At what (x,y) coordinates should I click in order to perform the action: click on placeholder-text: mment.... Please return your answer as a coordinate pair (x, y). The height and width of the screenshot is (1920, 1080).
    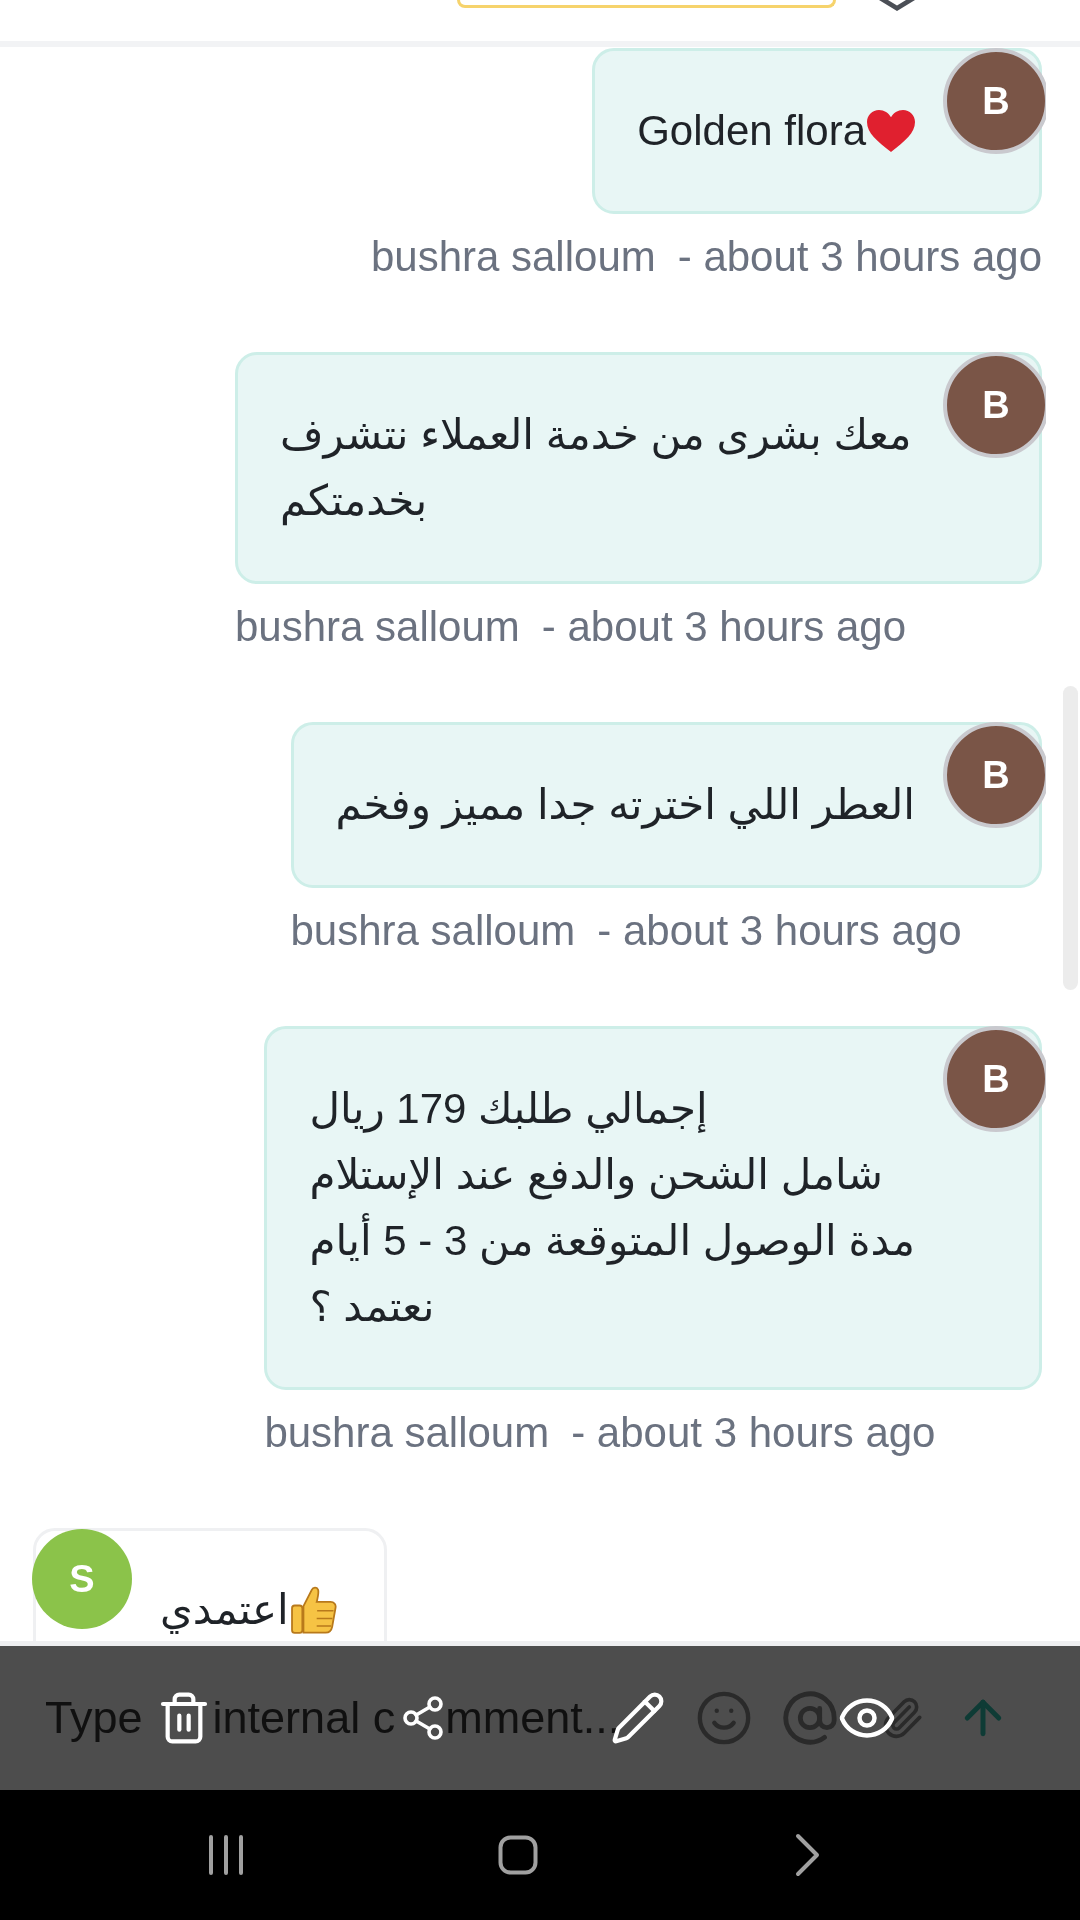
    Looking at the image, I should click on (533, 1718).